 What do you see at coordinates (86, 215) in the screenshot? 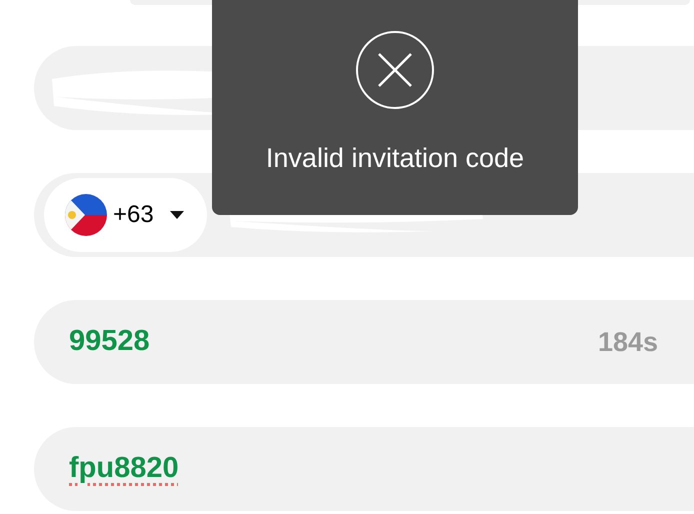
I see `flag-icon` at bounding box center [86, 215].